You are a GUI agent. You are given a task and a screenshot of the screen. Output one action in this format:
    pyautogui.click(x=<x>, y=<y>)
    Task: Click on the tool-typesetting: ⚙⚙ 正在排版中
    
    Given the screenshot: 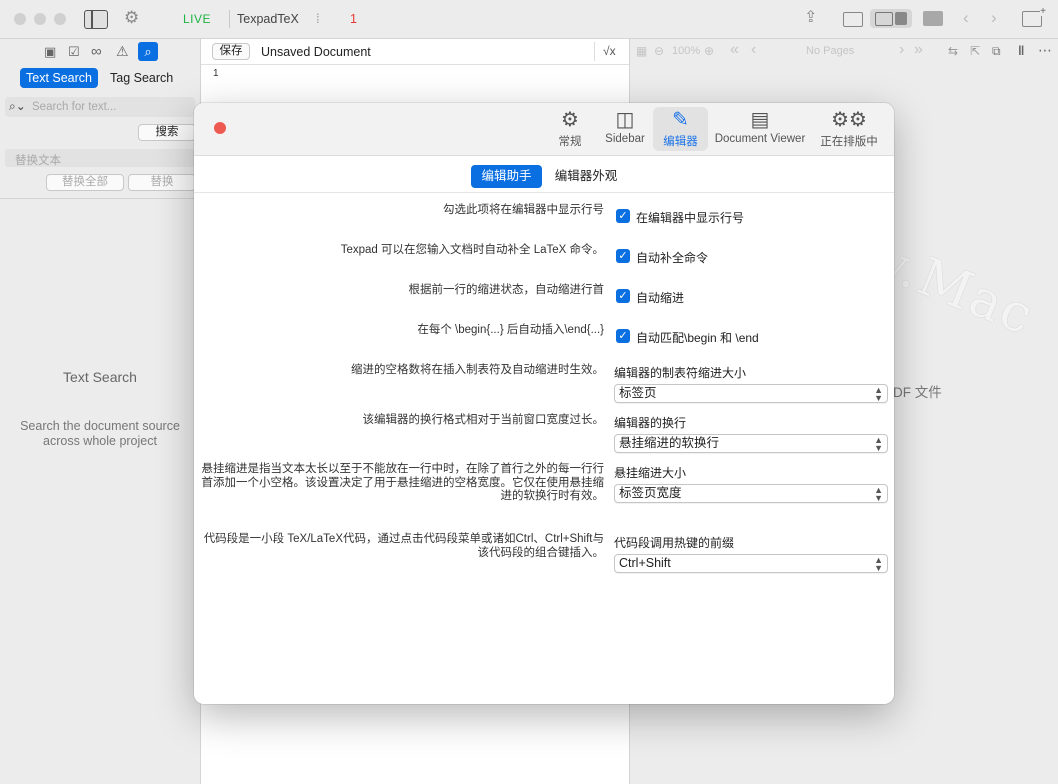 What is the action you would take?
    pyautogui.click(x=849, y=129)
    